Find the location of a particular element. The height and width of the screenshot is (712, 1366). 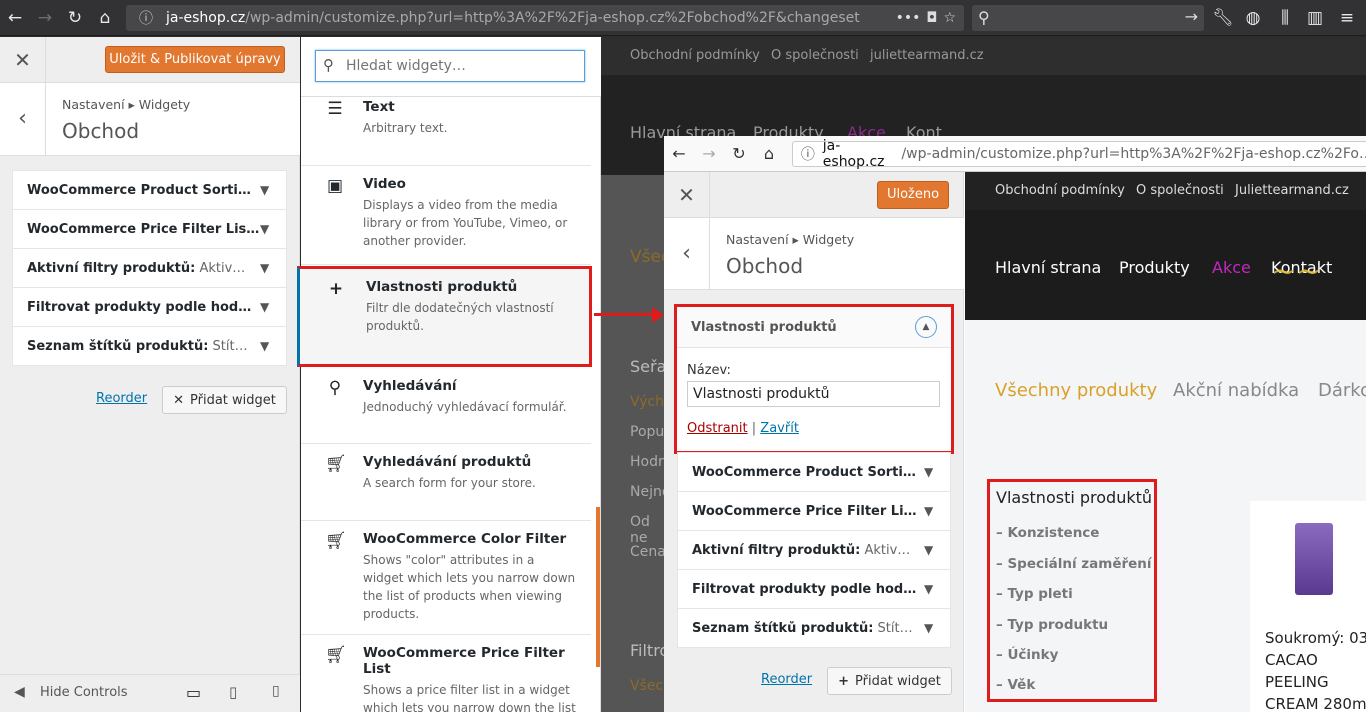

pocket-icon: ◘ is located at coordinates (934, 18).